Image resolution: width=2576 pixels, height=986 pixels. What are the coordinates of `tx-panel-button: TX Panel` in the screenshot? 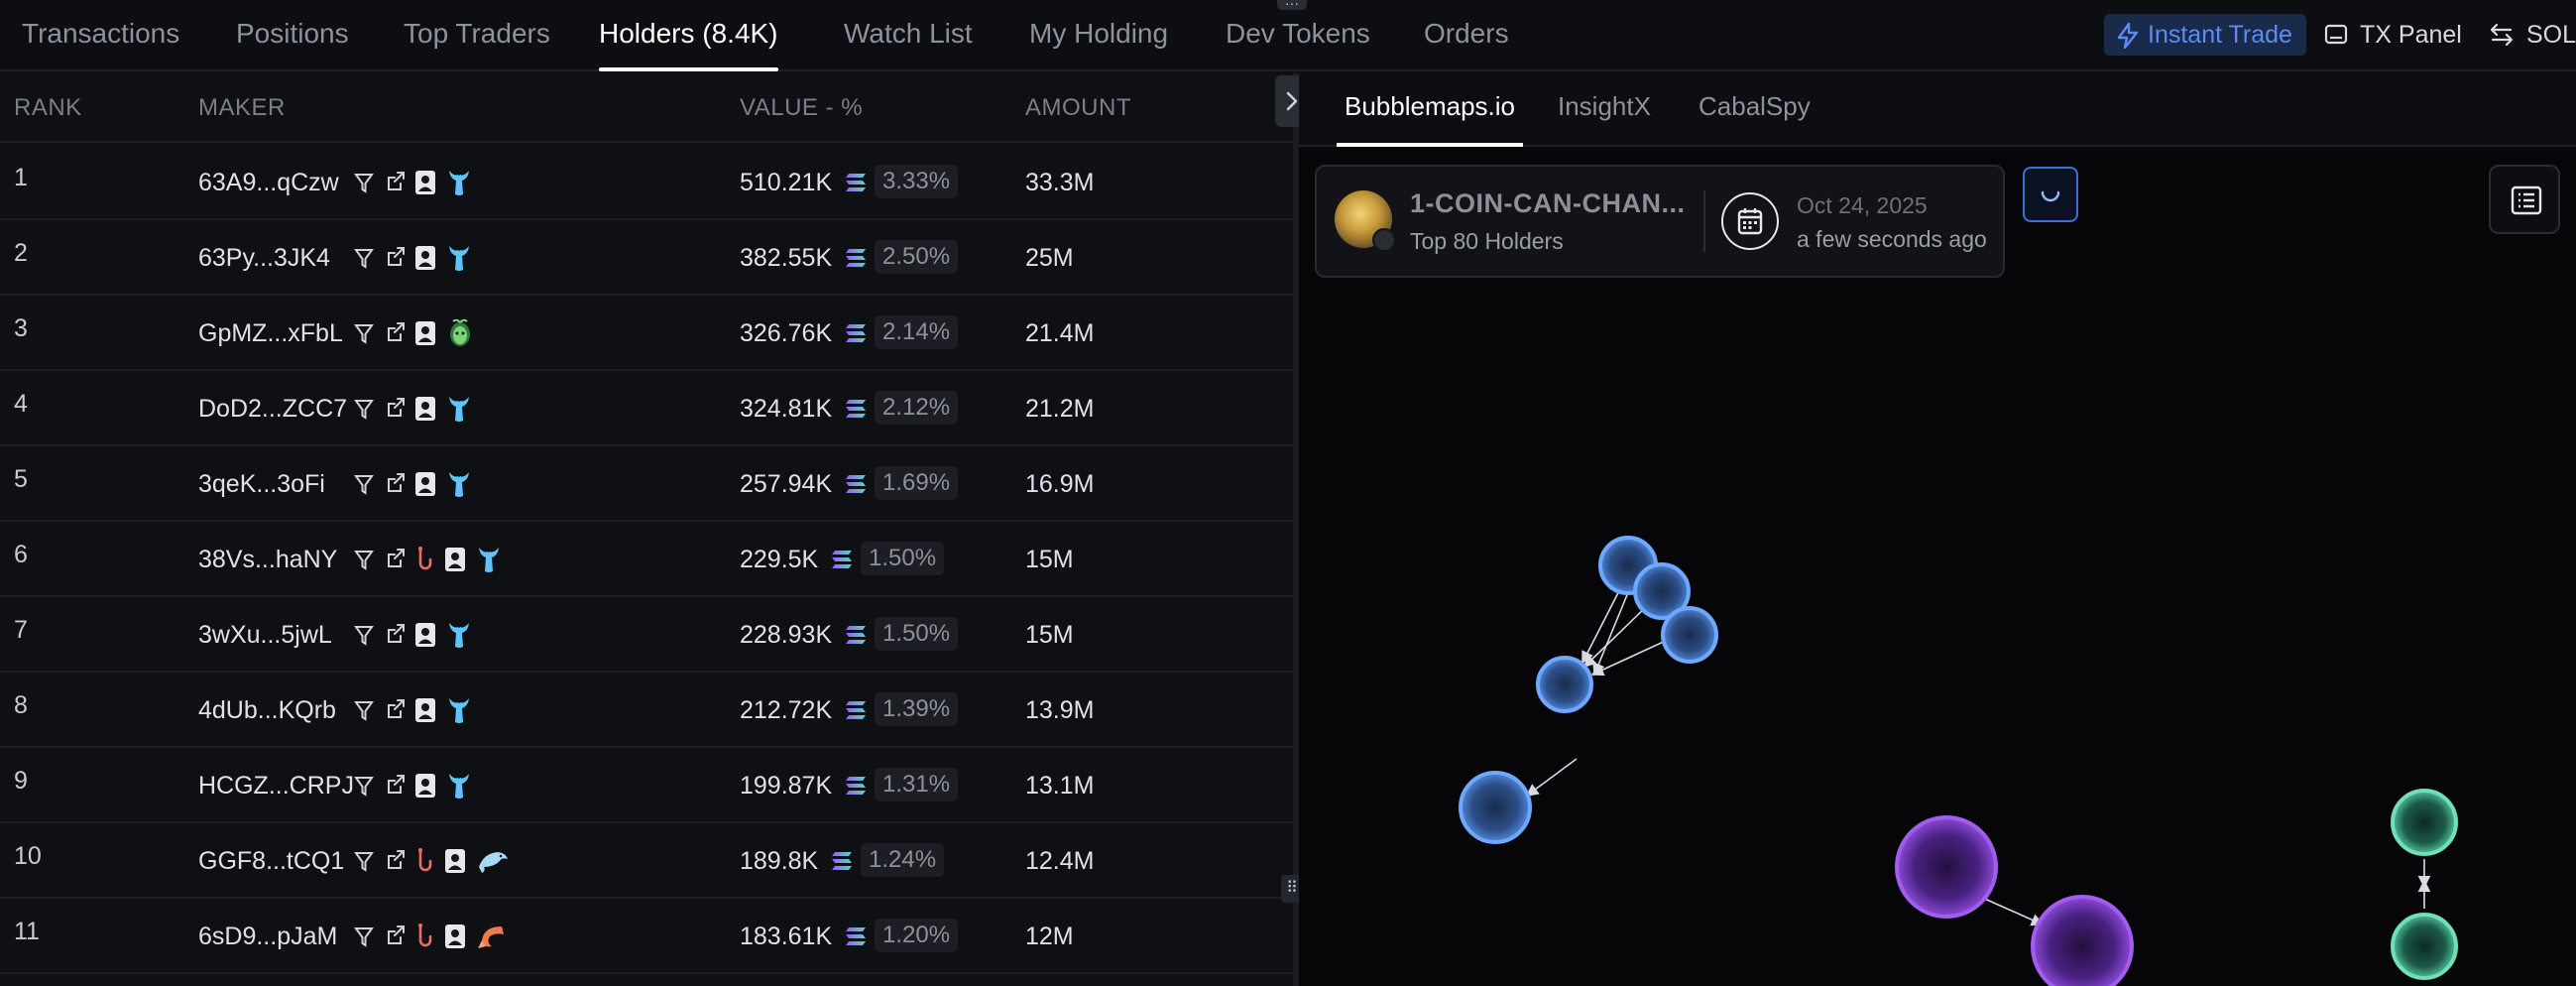 It's located at (2393, 35).